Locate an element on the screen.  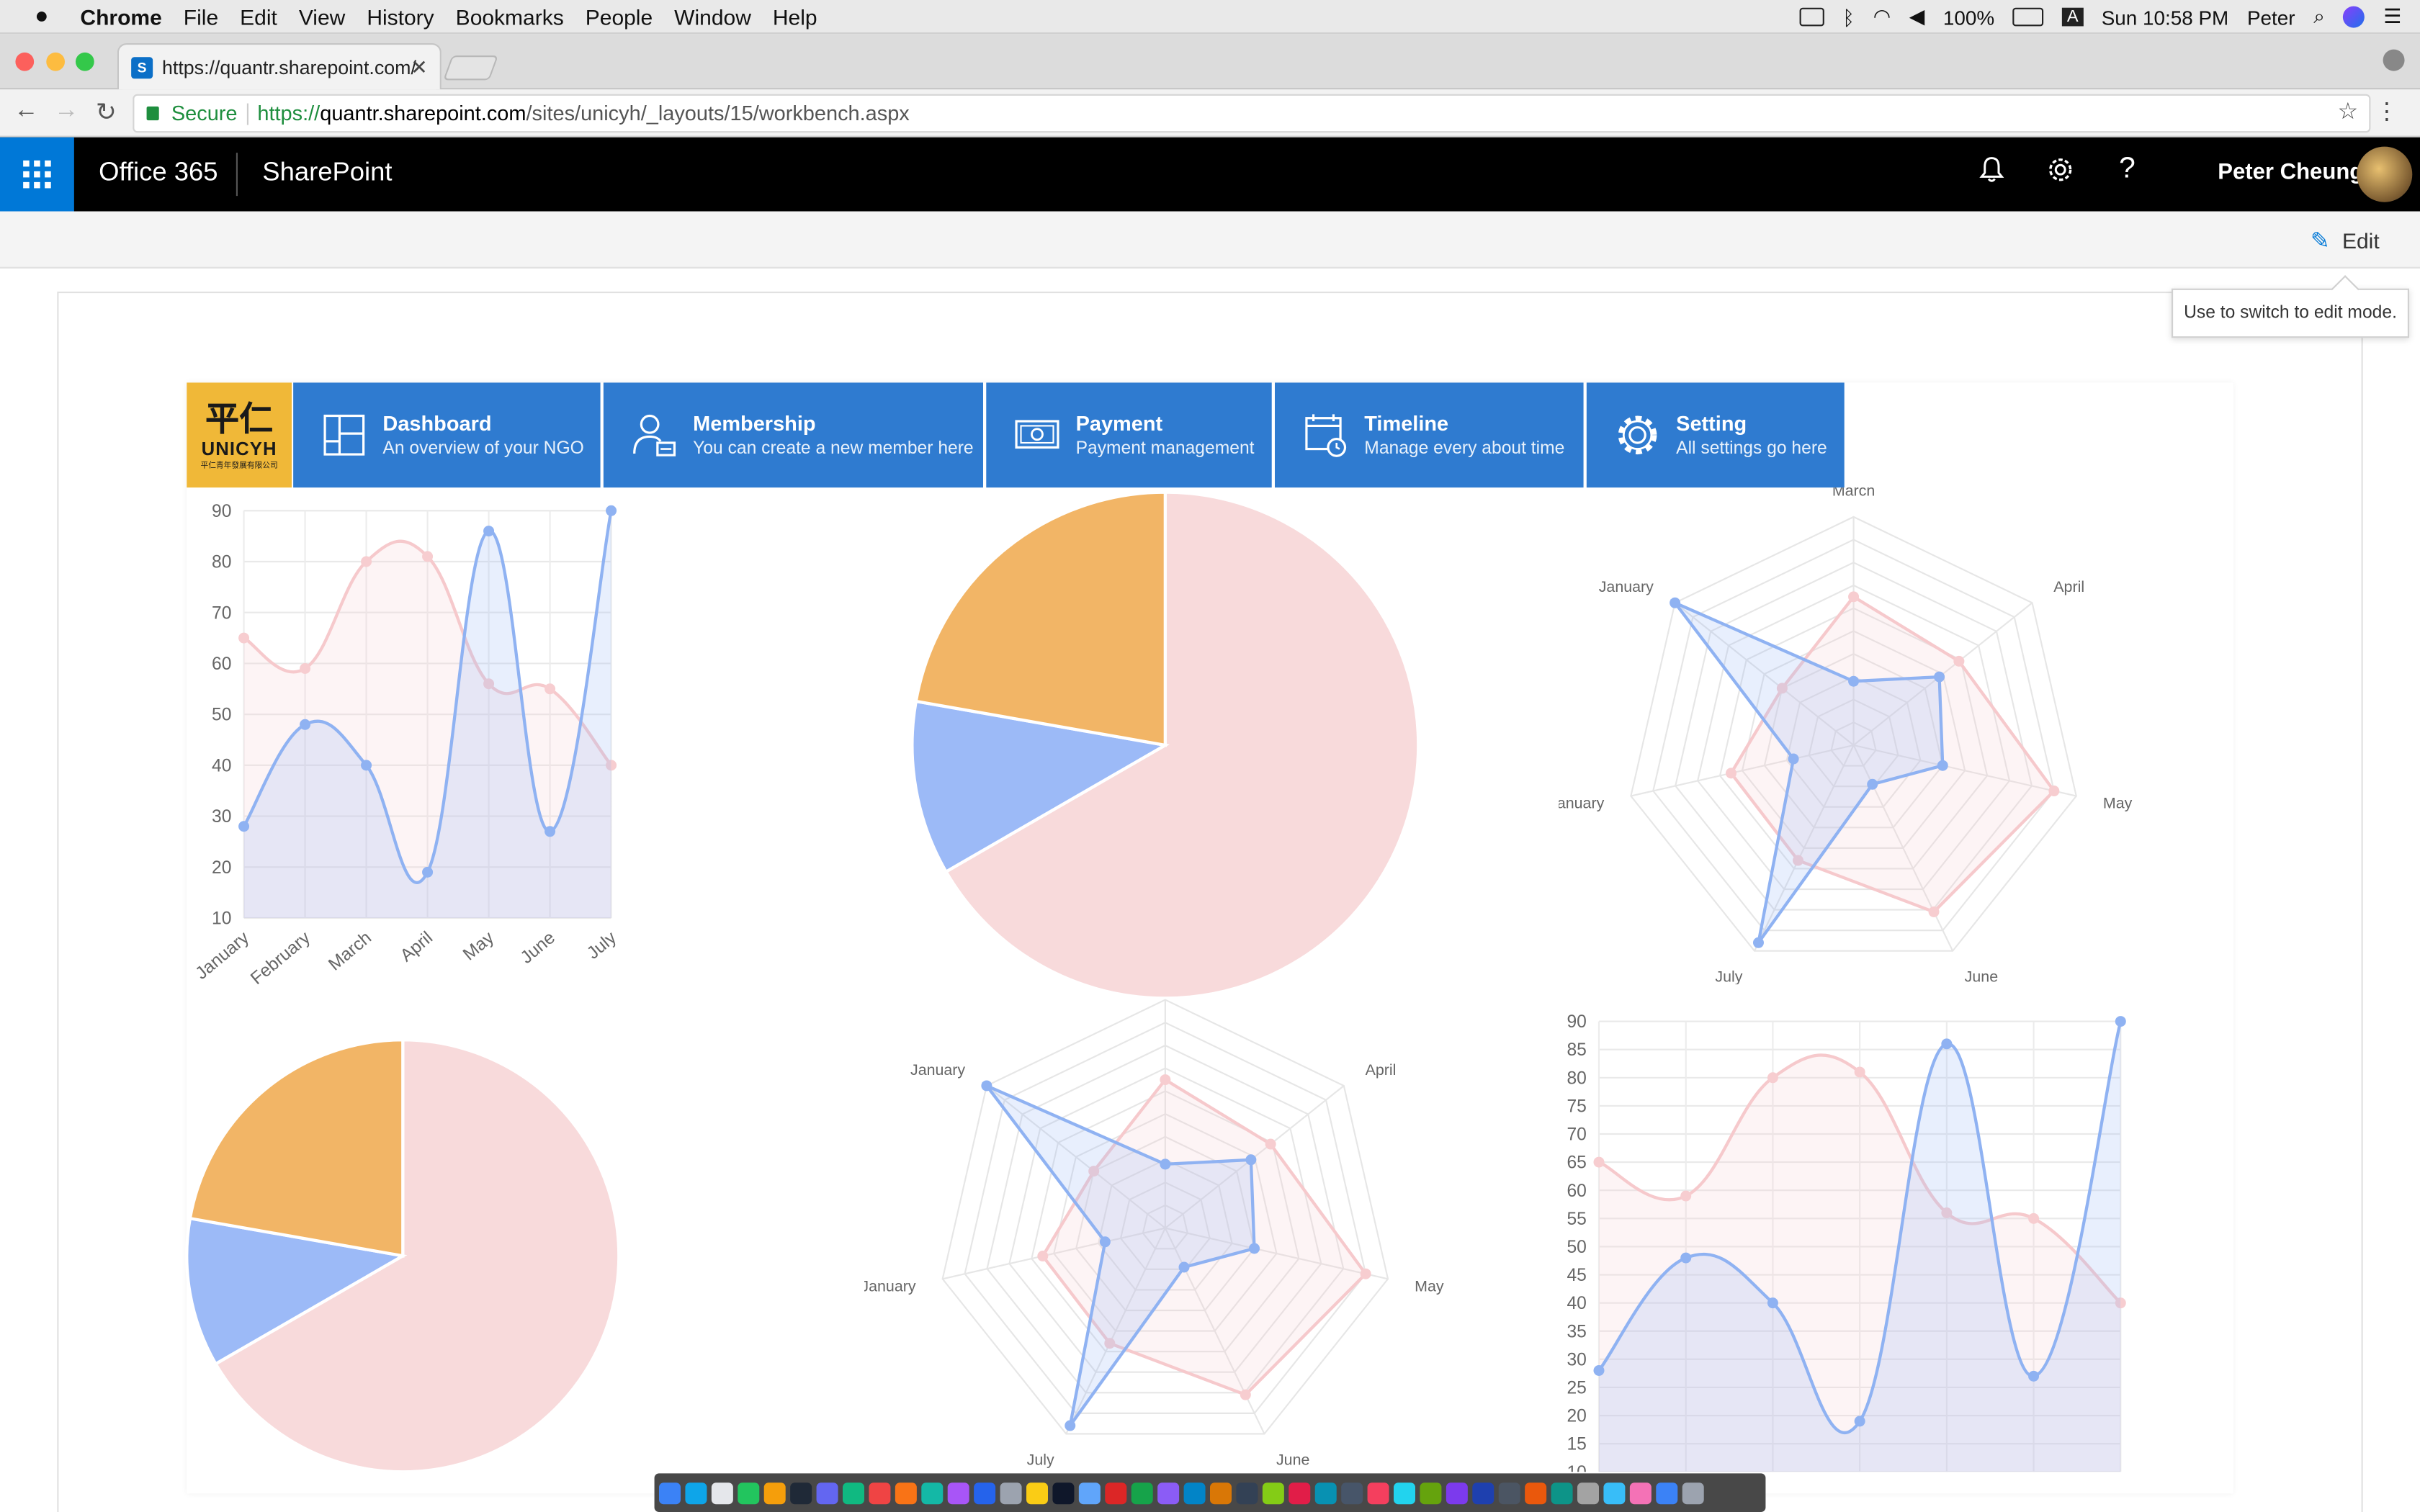
bell-icon is located at coordinates (1991, 173).